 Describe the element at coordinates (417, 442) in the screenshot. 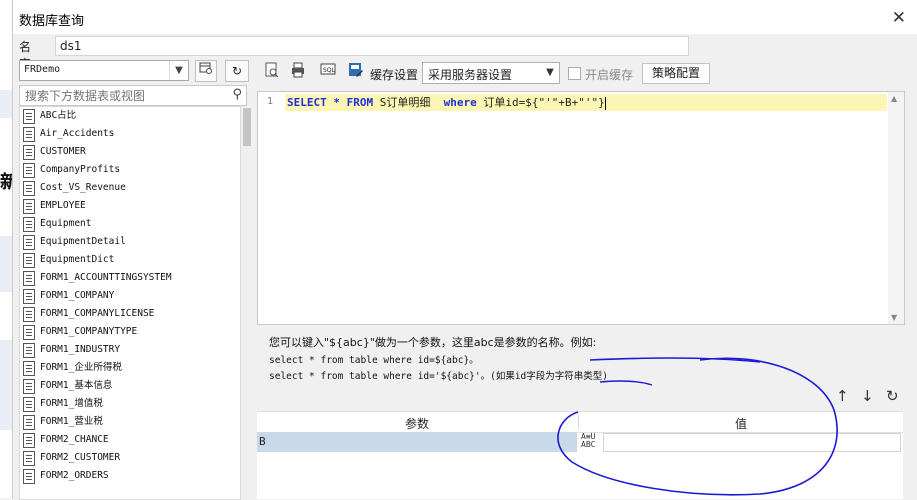

I see `parameter-name: B` at that location.